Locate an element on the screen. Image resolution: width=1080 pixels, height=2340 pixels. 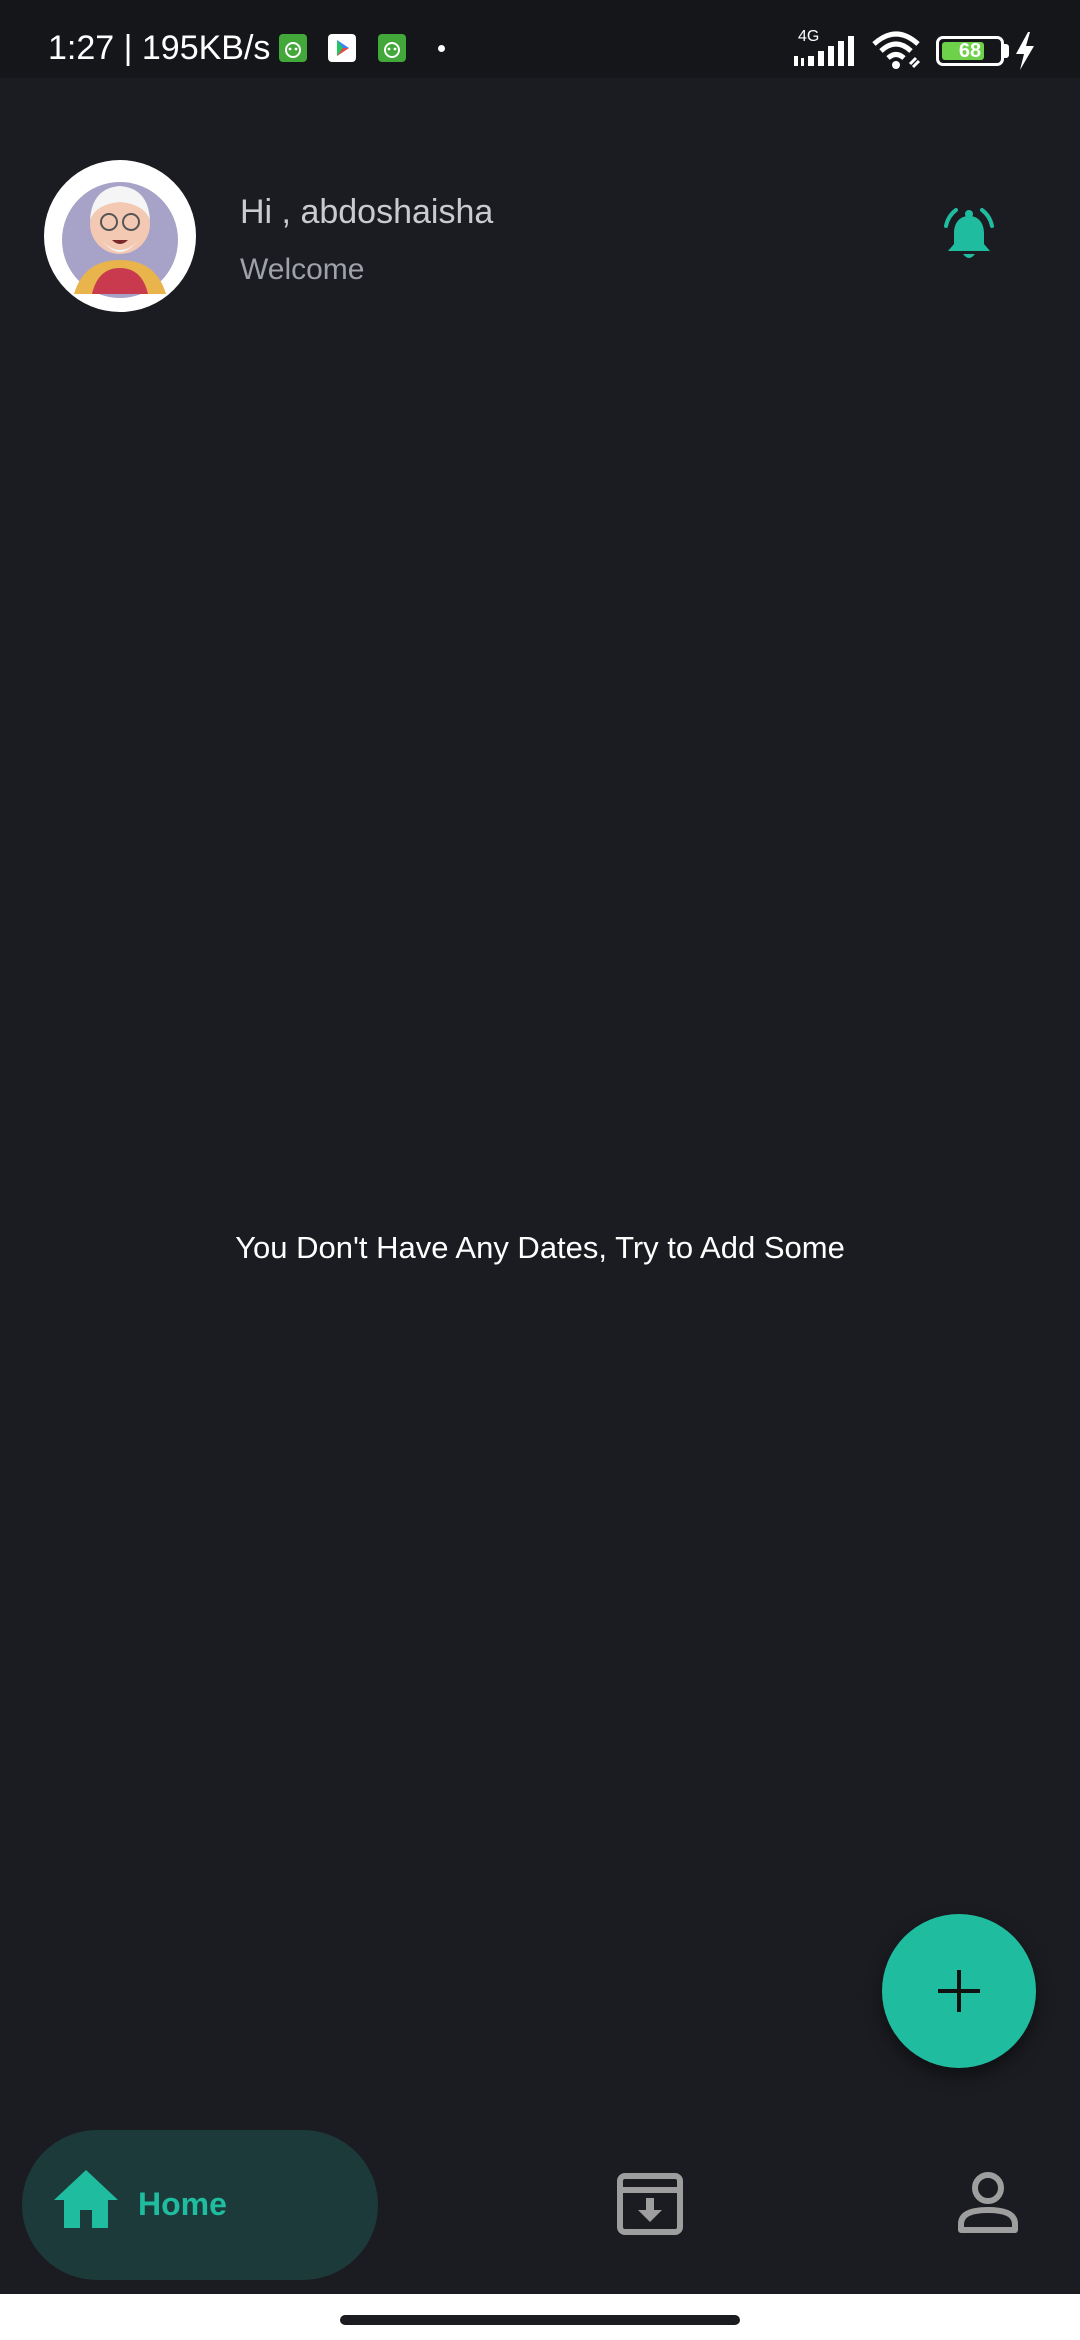
status-bar: 1:27 | 195KB/s 4G 68 is located at coordinates (540, 39).